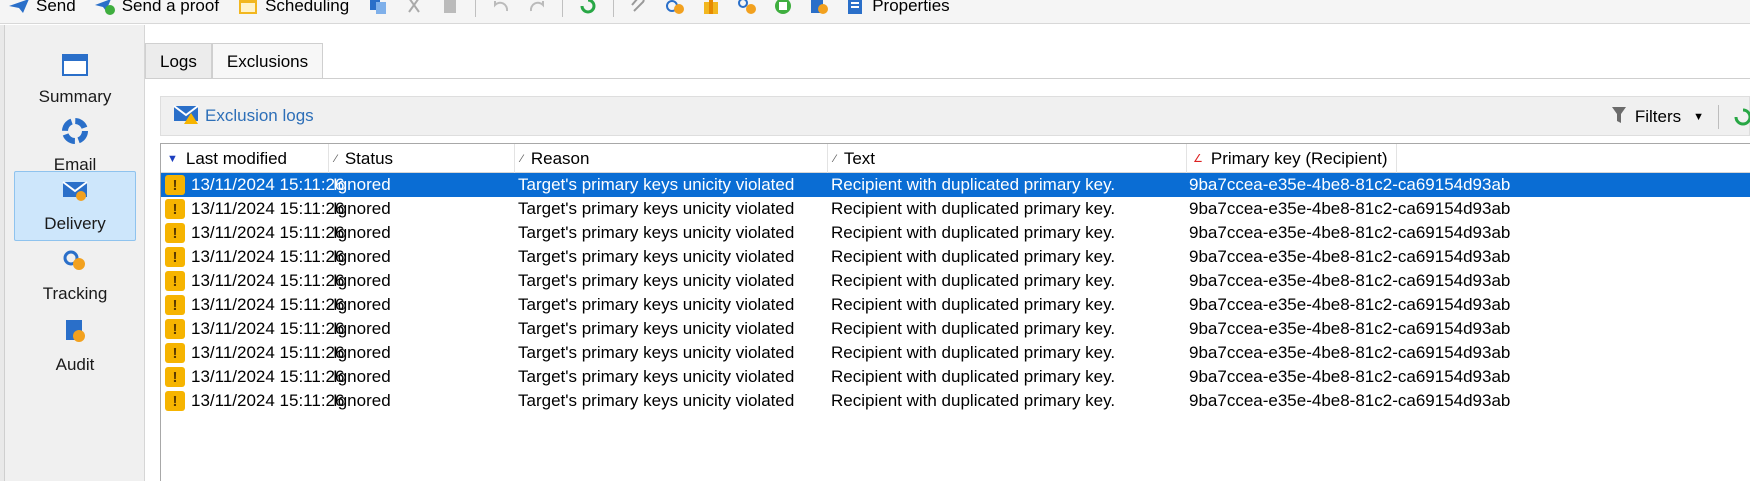 This screenshot has height=481, width=1750. Describe the element at coordinates (414, 7) in the screenshot. I see `cut-icon` at that location.